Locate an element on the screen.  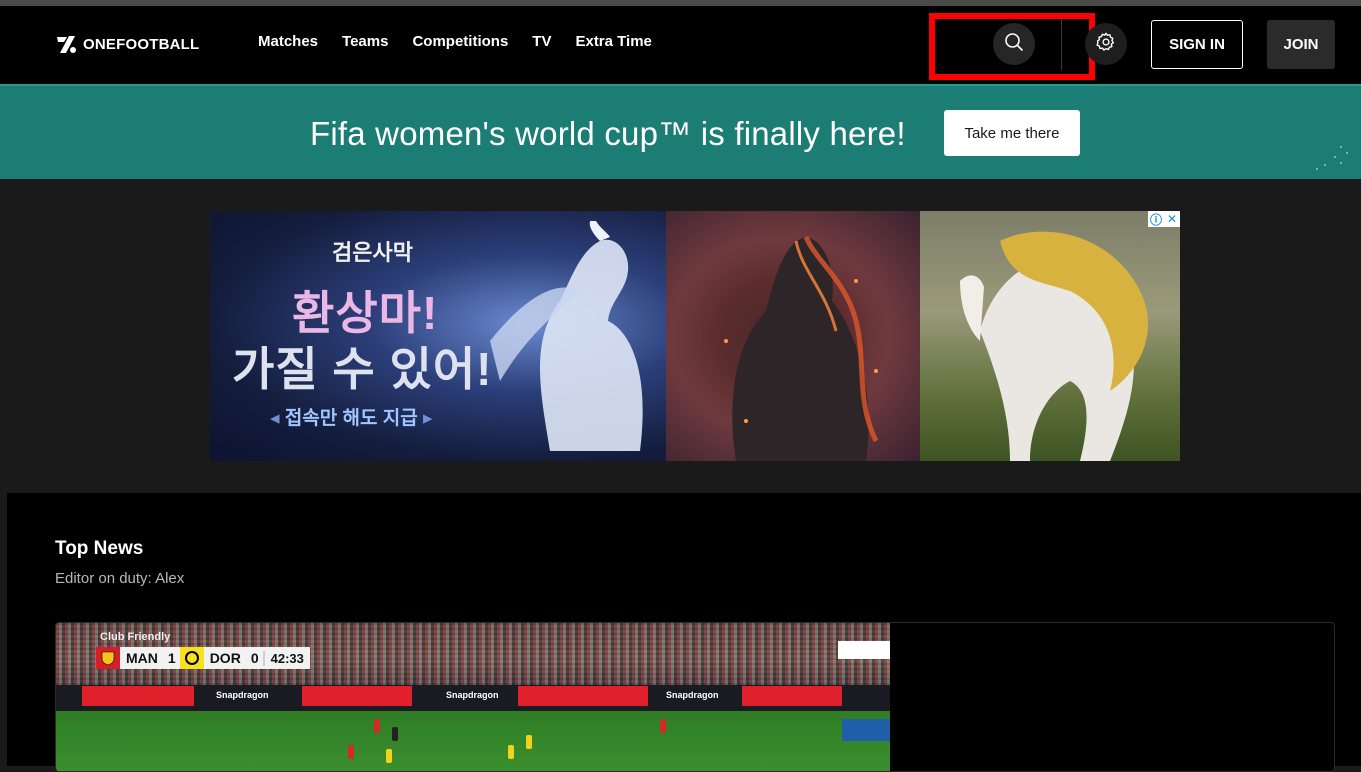
search-button is located at coordinates (1014, 44).